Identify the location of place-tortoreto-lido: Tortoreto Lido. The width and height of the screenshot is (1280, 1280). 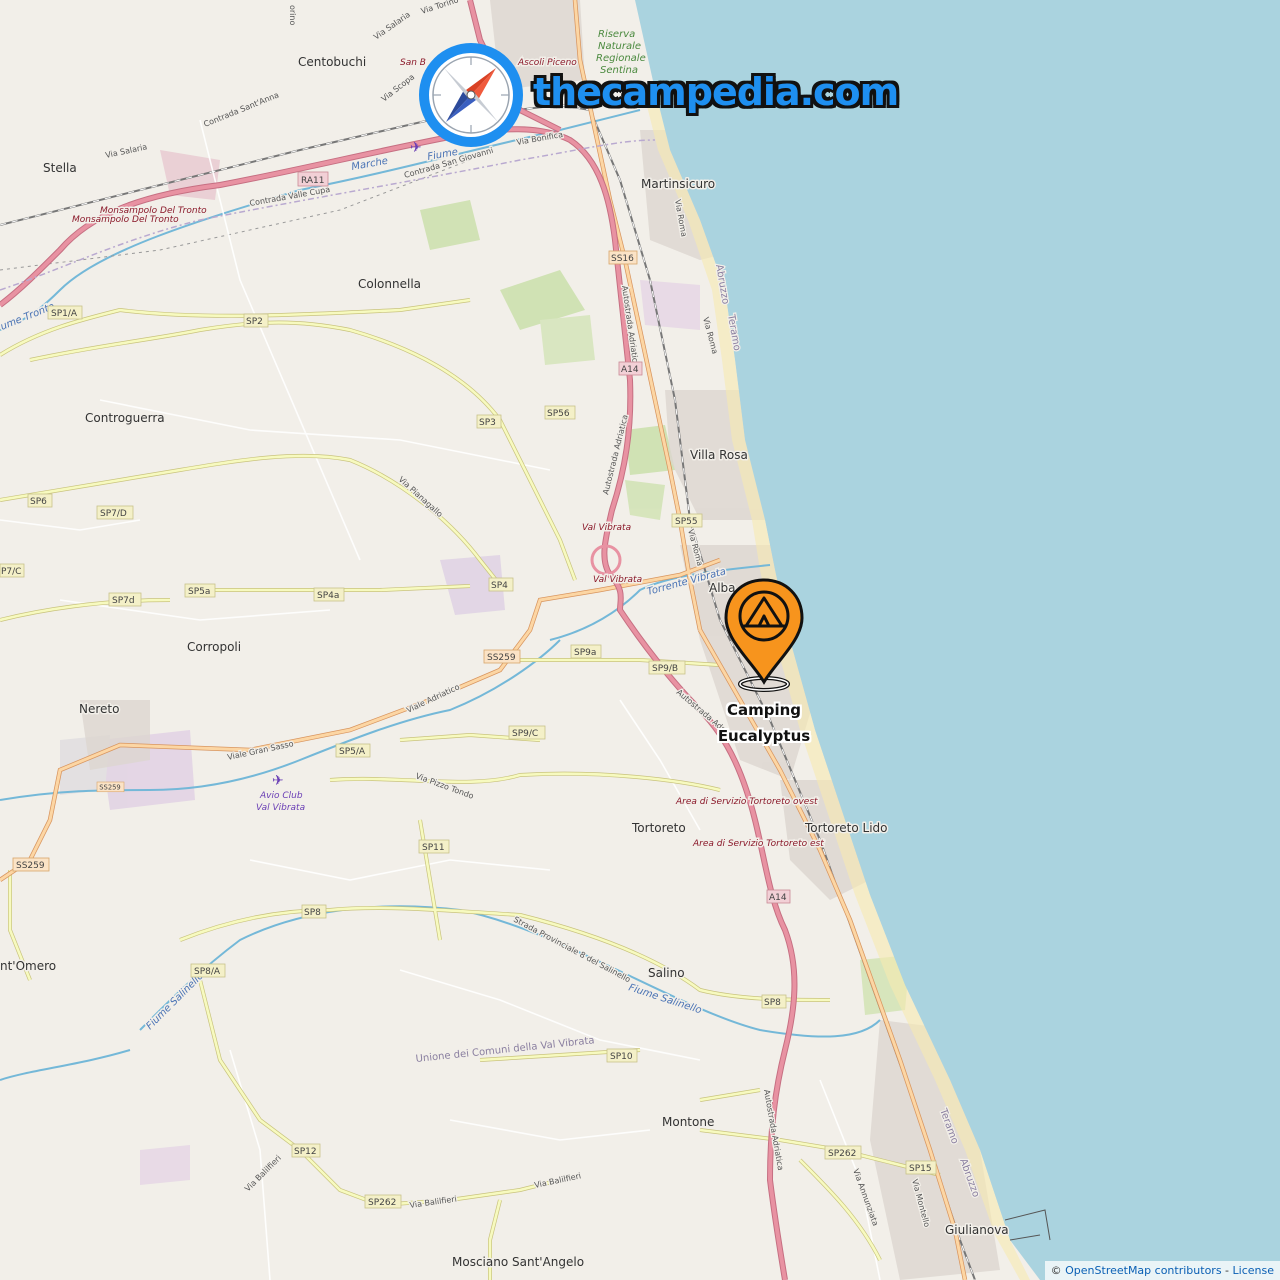
(846, 828).